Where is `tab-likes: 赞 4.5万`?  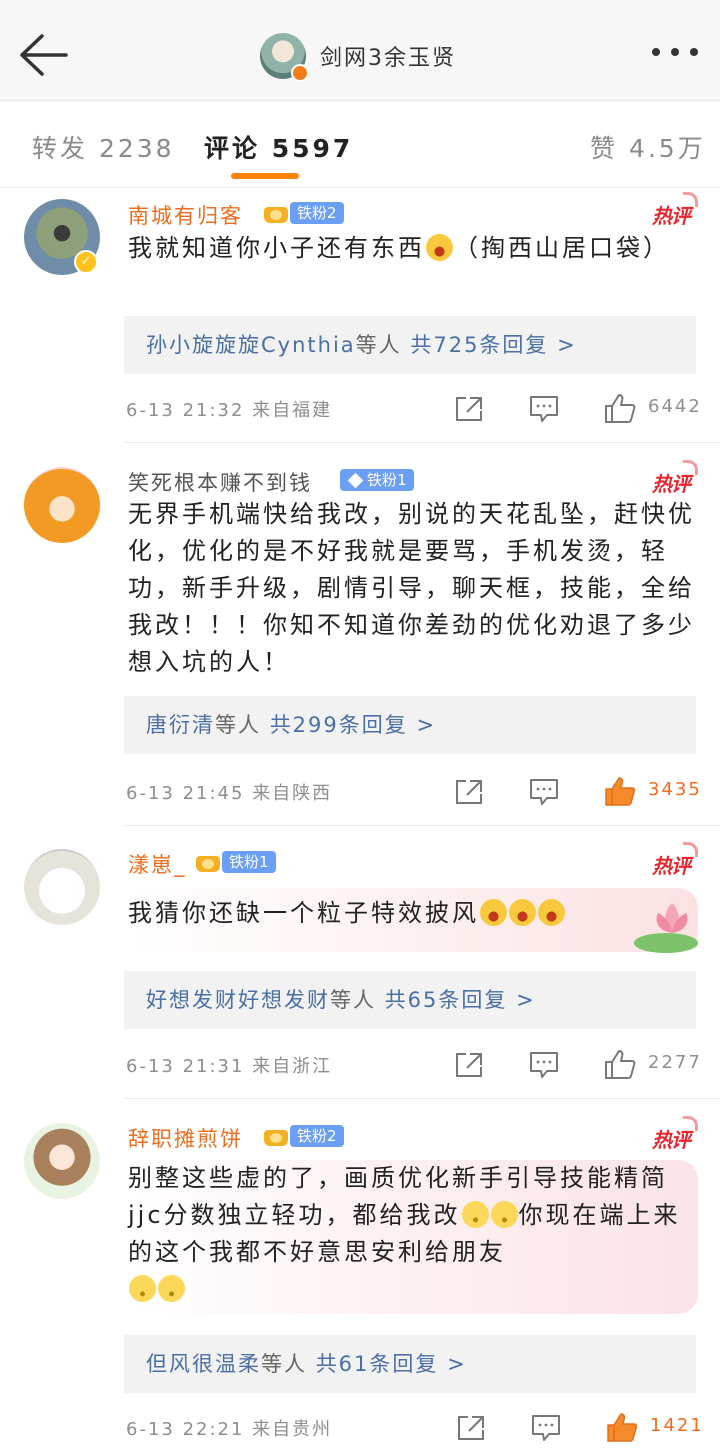 tab-likes: 赞 4.5万 is located at coordinates (648, 147).